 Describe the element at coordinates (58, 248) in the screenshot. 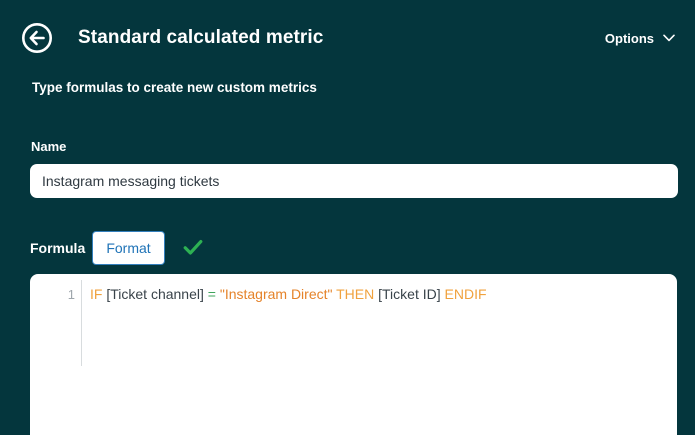

I see `formula-label: Formula` at that location.